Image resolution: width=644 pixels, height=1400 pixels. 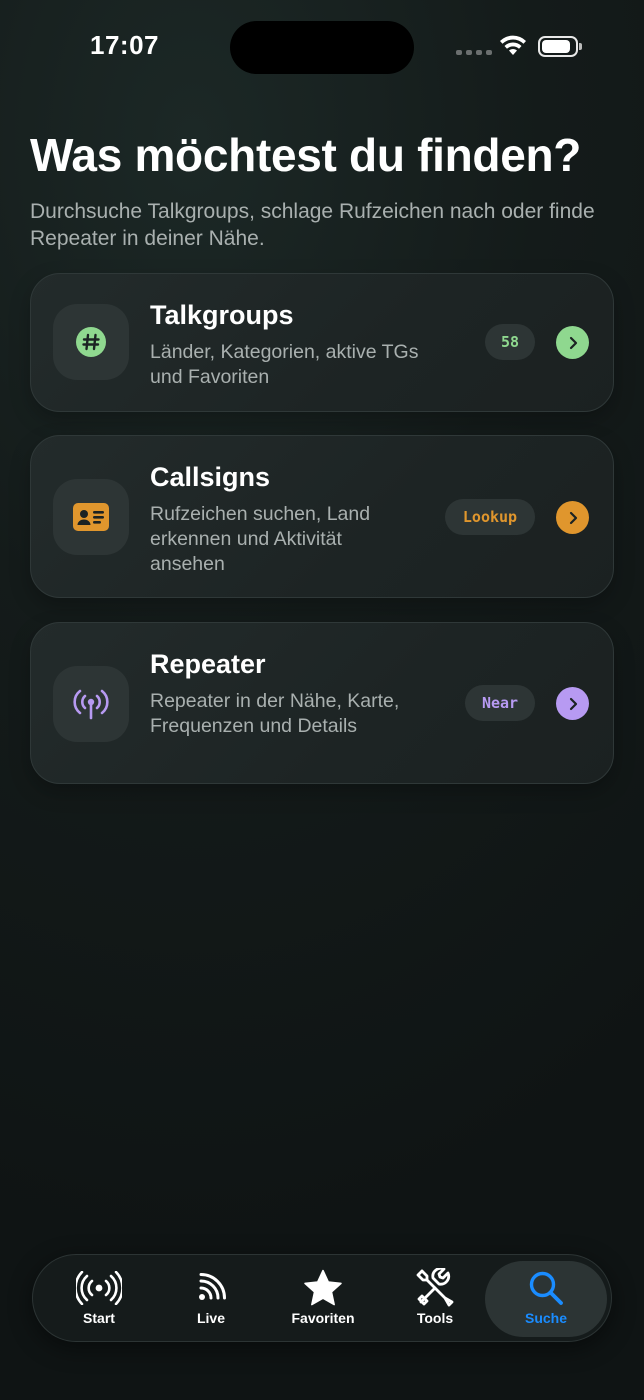 What do you see at coordinates (210, 477) in the screenshot?
I see `card-title: Callsigns` at bounding box center [210, 477].